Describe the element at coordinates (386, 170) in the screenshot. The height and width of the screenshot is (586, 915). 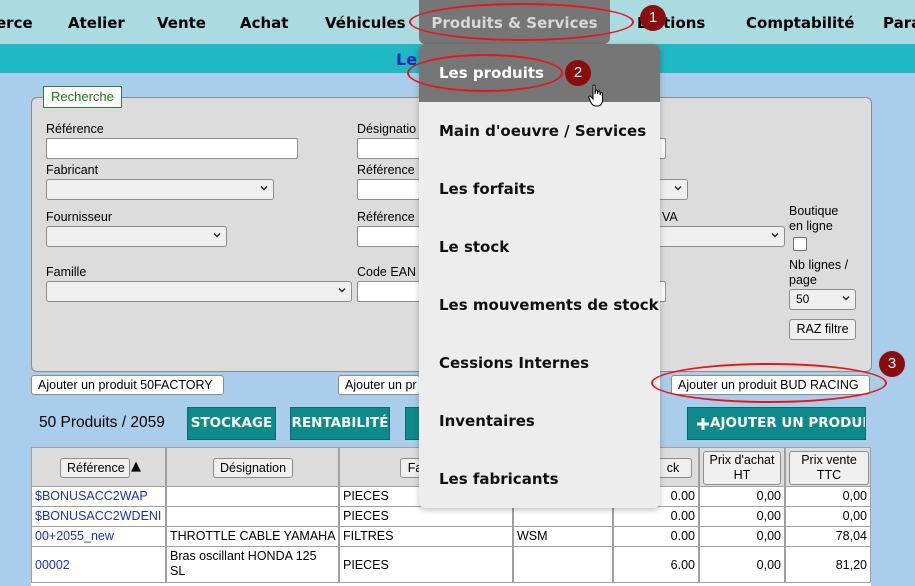
I see `reference2-label: Référence` at that location.